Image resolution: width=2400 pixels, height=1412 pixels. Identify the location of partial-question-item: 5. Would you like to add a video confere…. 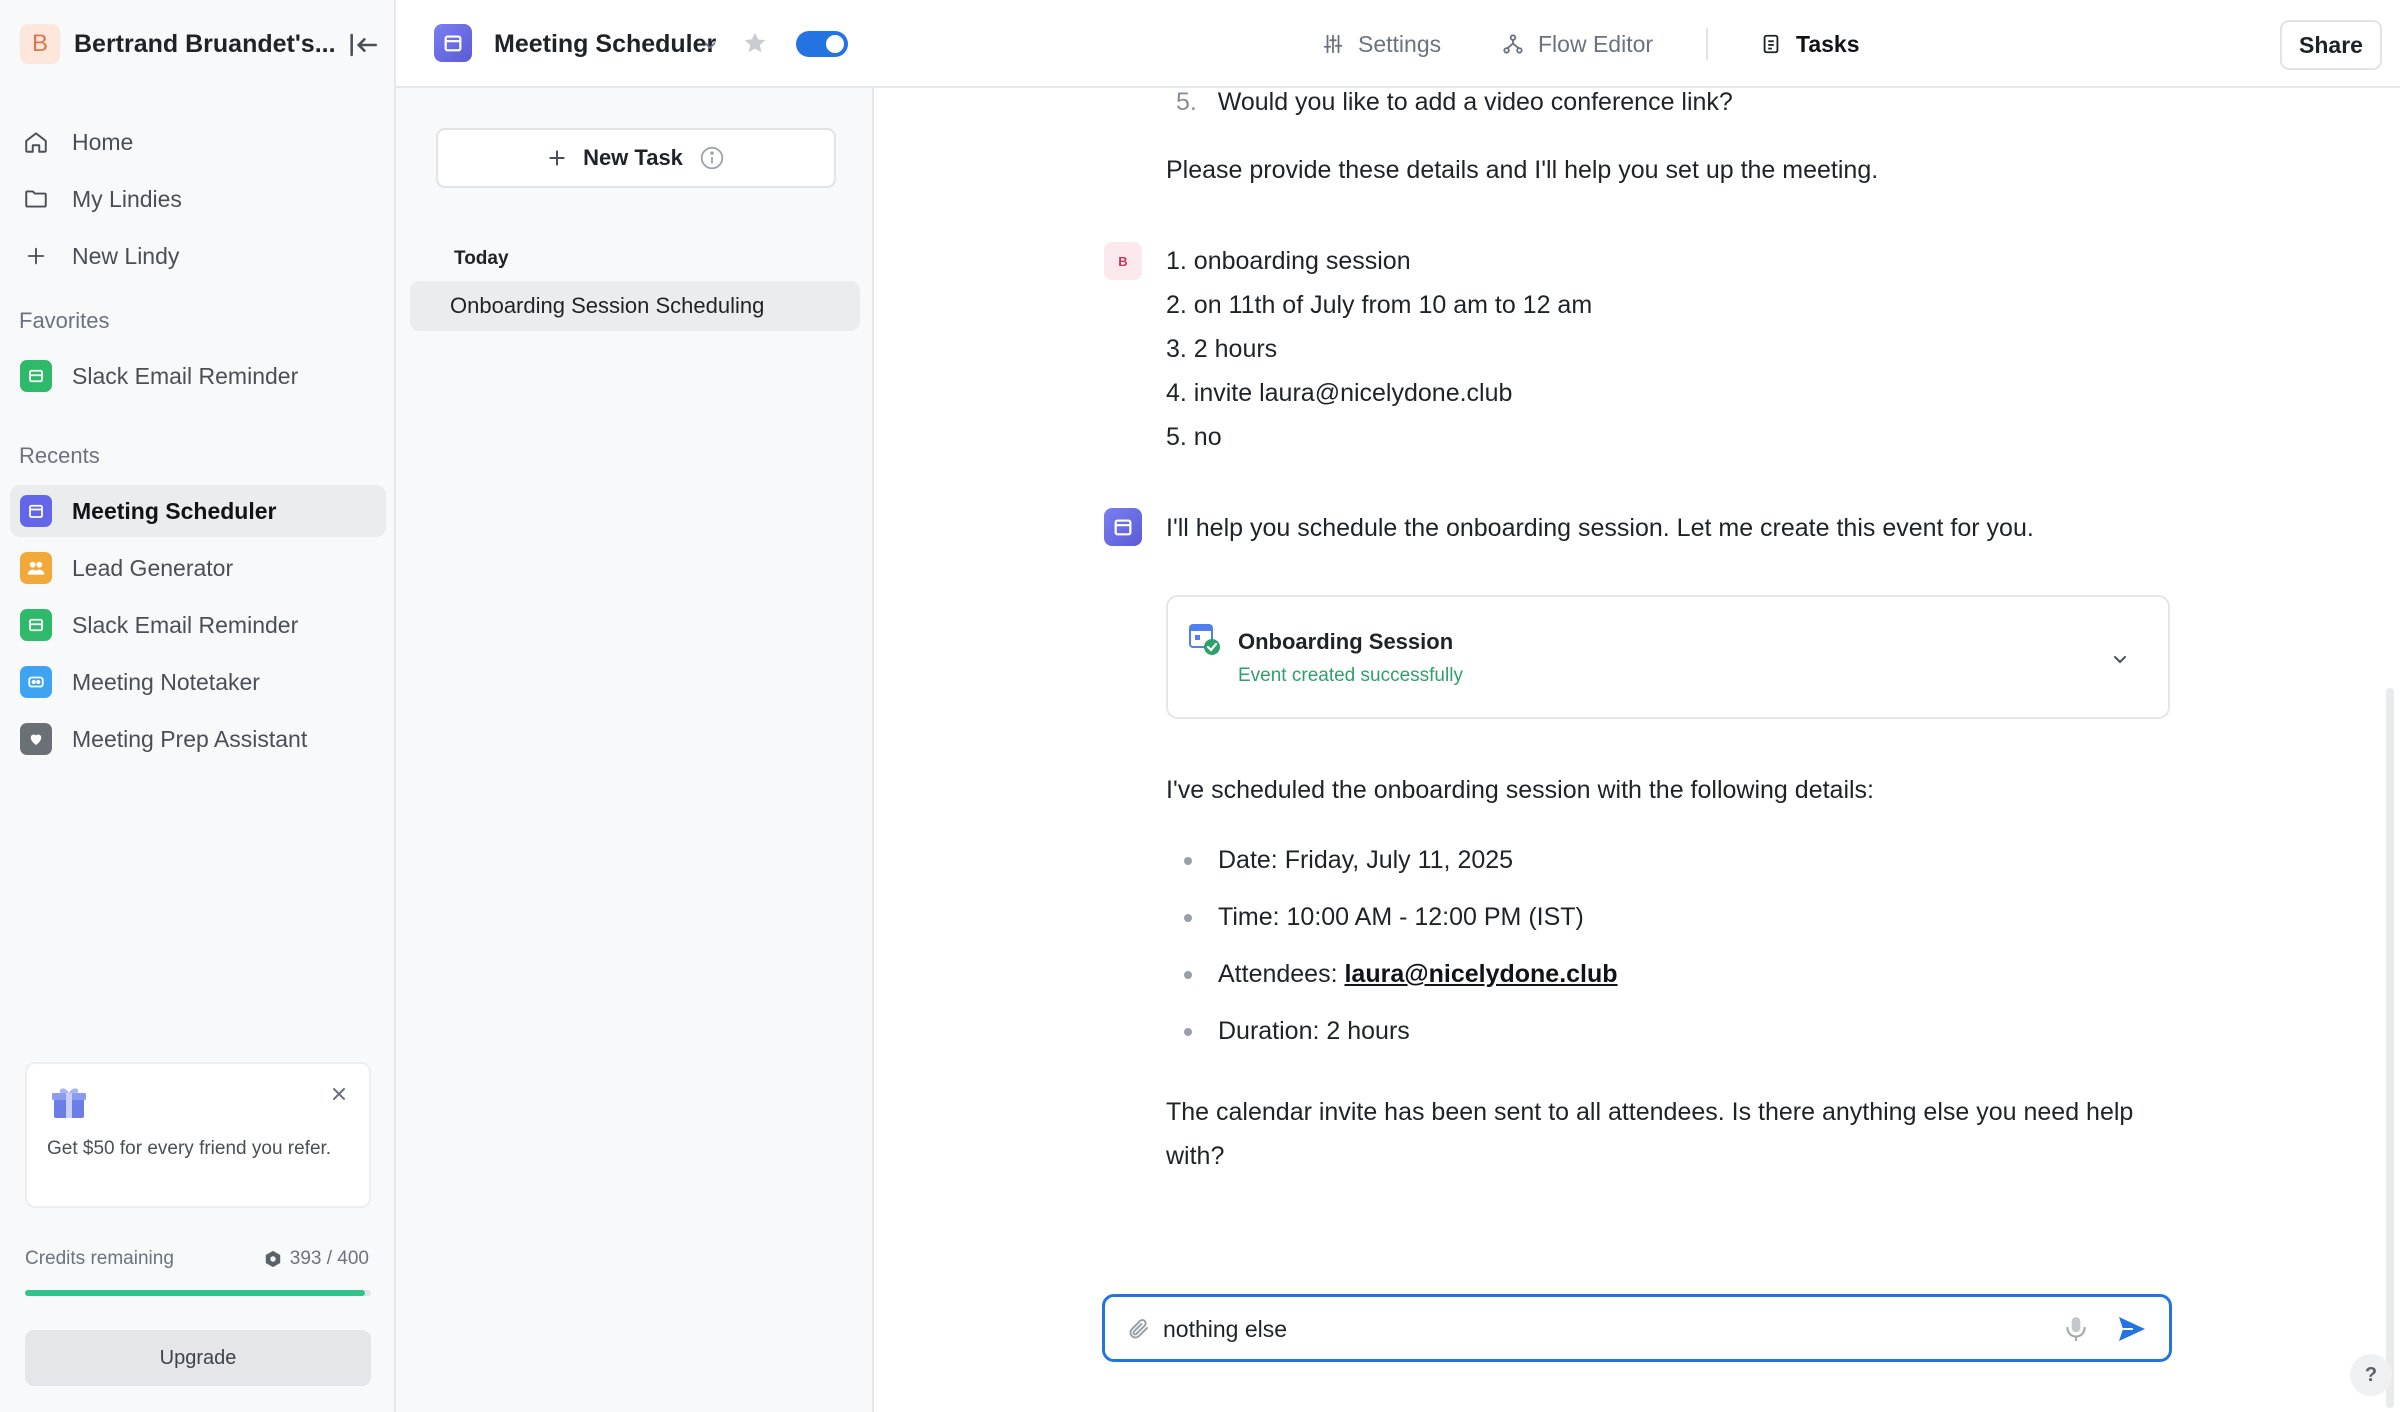
(1454, 102).